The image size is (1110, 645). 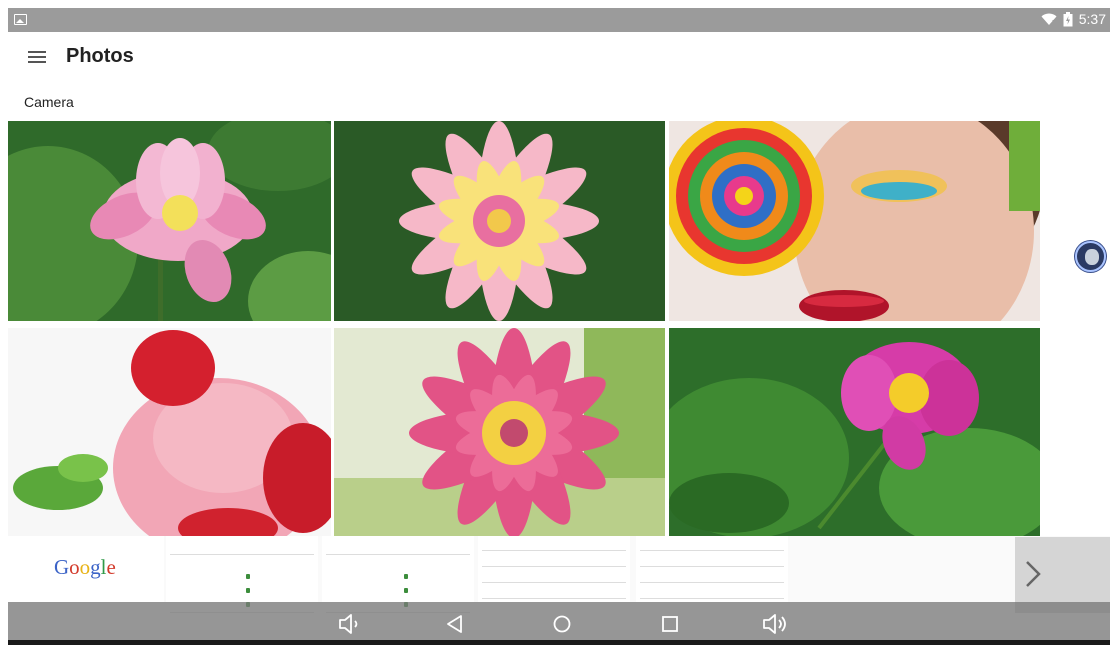 I want to click on home-button, so click(x=562, y=623).